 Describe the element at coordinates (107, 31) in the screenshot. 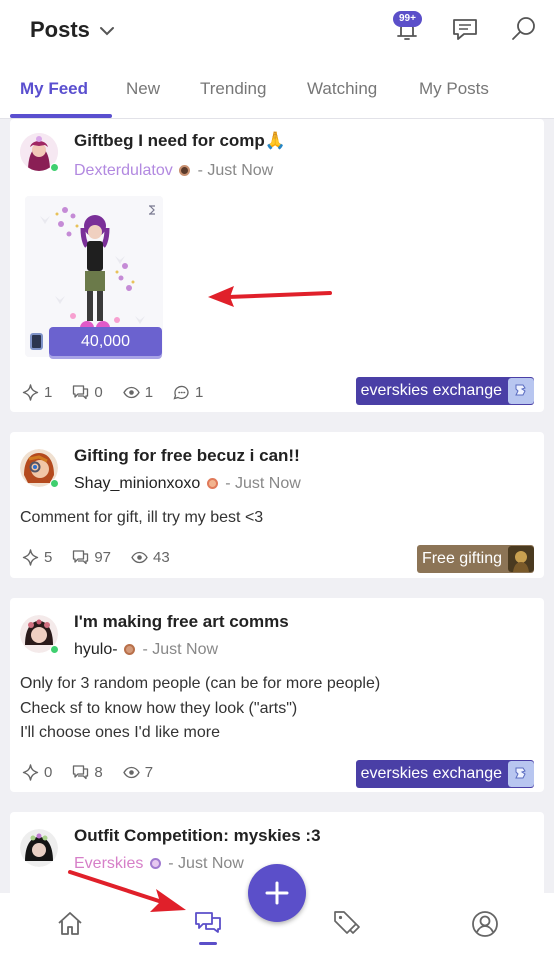

I see `chevron-down-icon` at that location.